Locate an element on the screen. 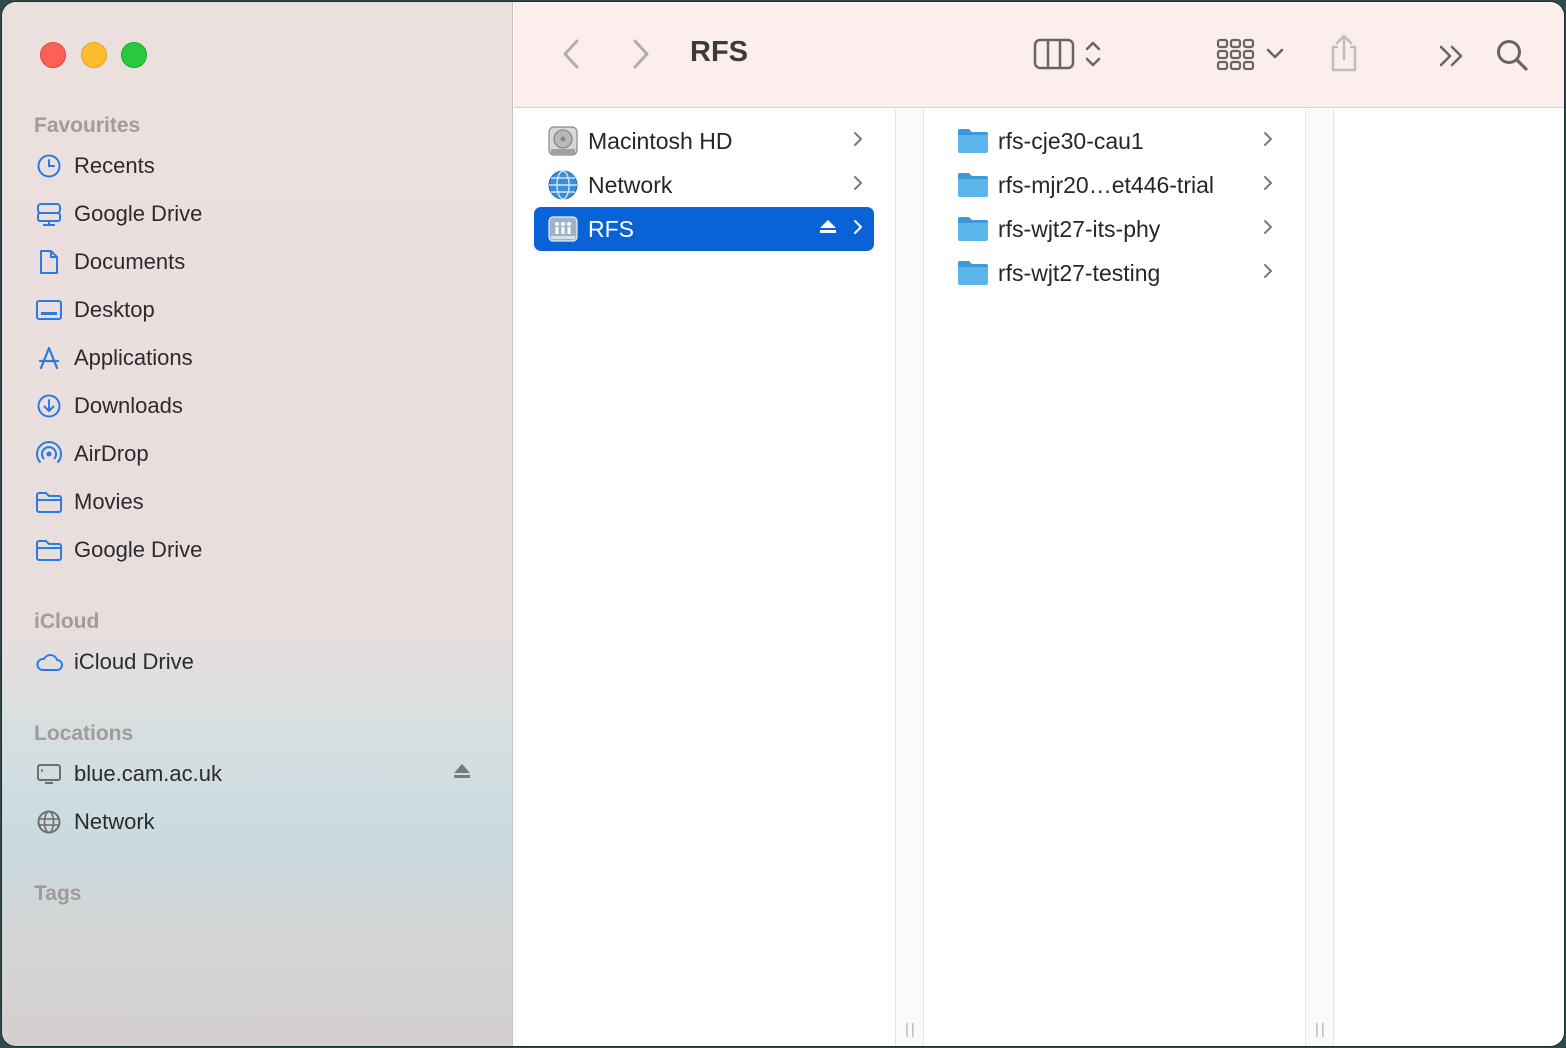 The width and height of the screenshot is (1566, 1048). sidebar-item-movies: Movies is located at coordinates (259, 502).